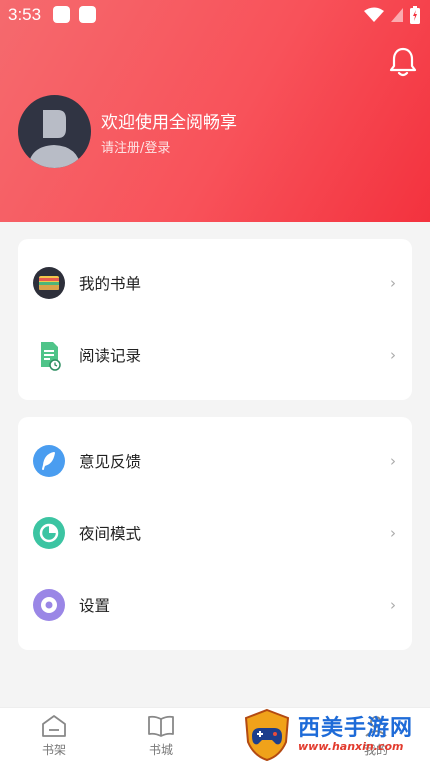  What do you see at coordinates (161, 726) in the screenshot?
I see `open-book-icon` at bounding box center [161, 726].